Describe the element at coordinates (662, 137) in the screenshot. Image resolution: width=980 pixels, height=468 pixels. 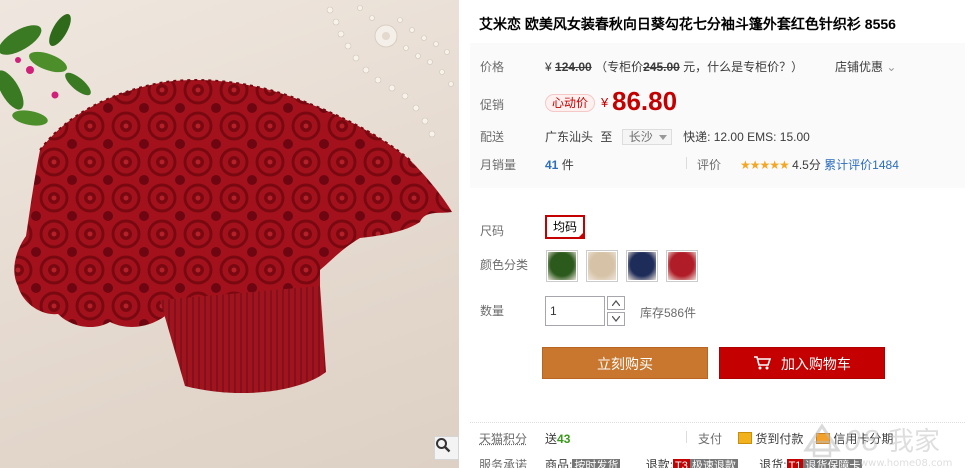
I see `dropdown-arrow-icon` at that location.